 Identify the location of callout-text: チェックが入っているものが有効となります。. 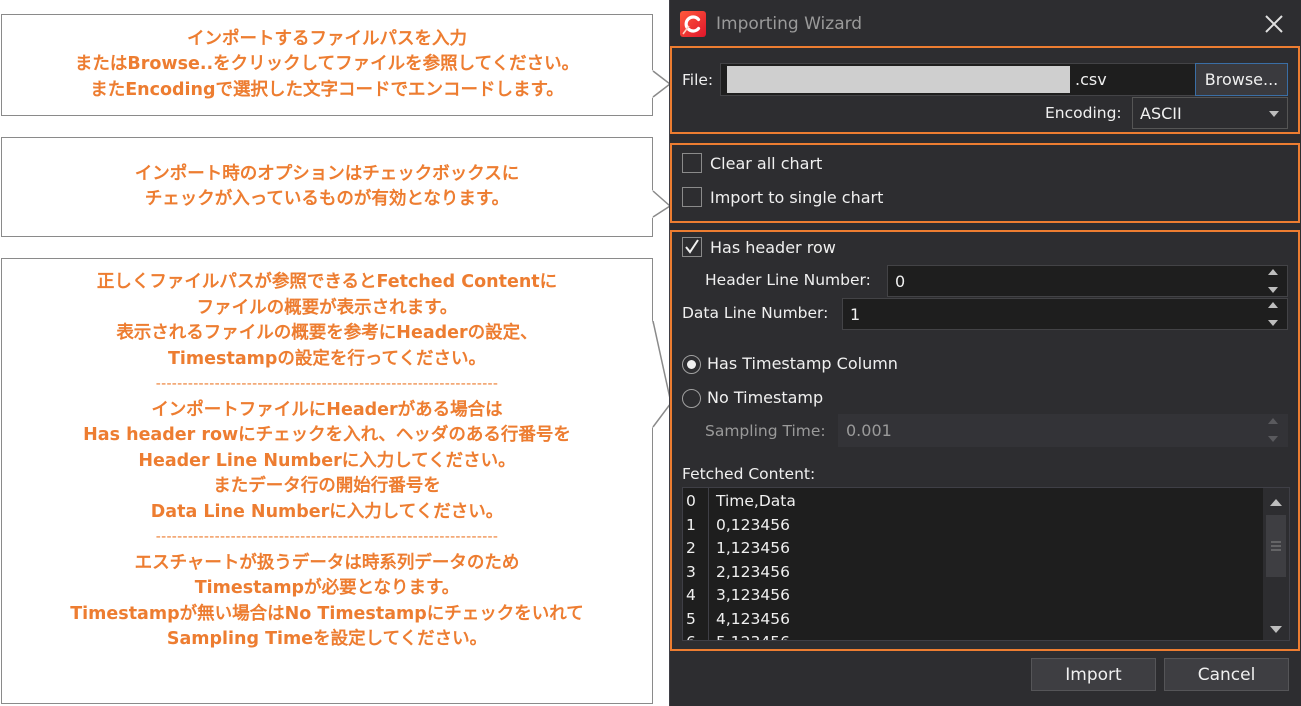
(327, 199).